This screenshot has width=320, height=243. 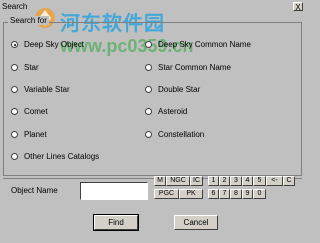 I want to click on radio-star: Star, so click(x=25, y=67).